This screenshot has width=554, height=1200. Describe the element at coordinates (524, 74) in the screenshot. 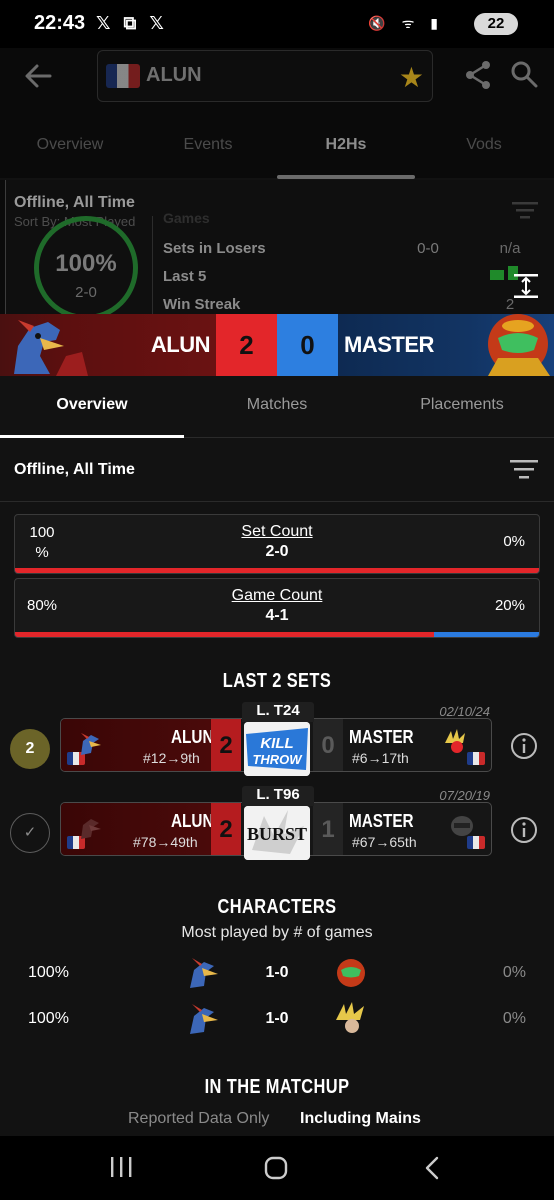

I see `search-icon` at that location.